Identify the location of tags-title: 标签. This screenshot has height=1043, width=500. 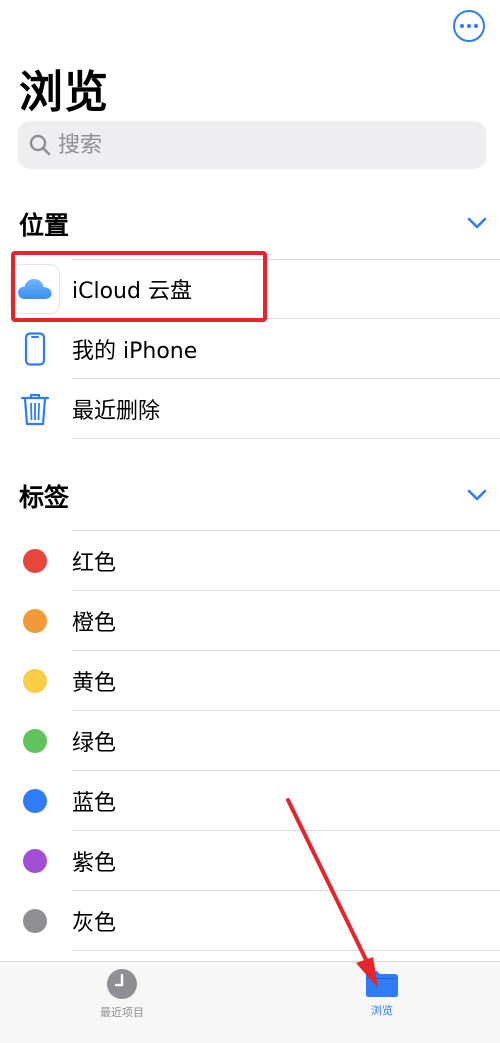
(44, 497).